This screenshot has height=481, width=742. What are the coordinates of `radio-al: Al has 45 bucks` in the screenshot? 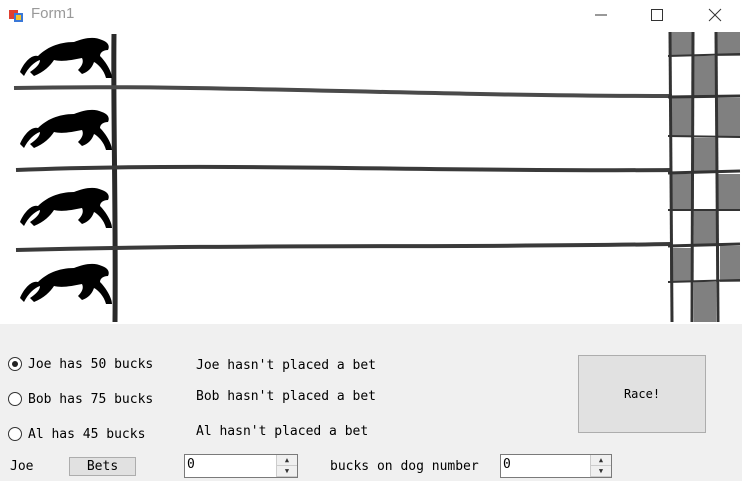 It's located at (76, 434).